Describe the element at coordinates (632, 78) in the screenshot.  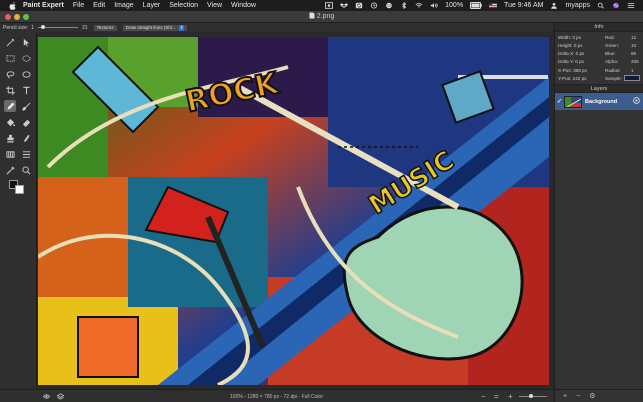
I see `sample-color-swatch` at that location.